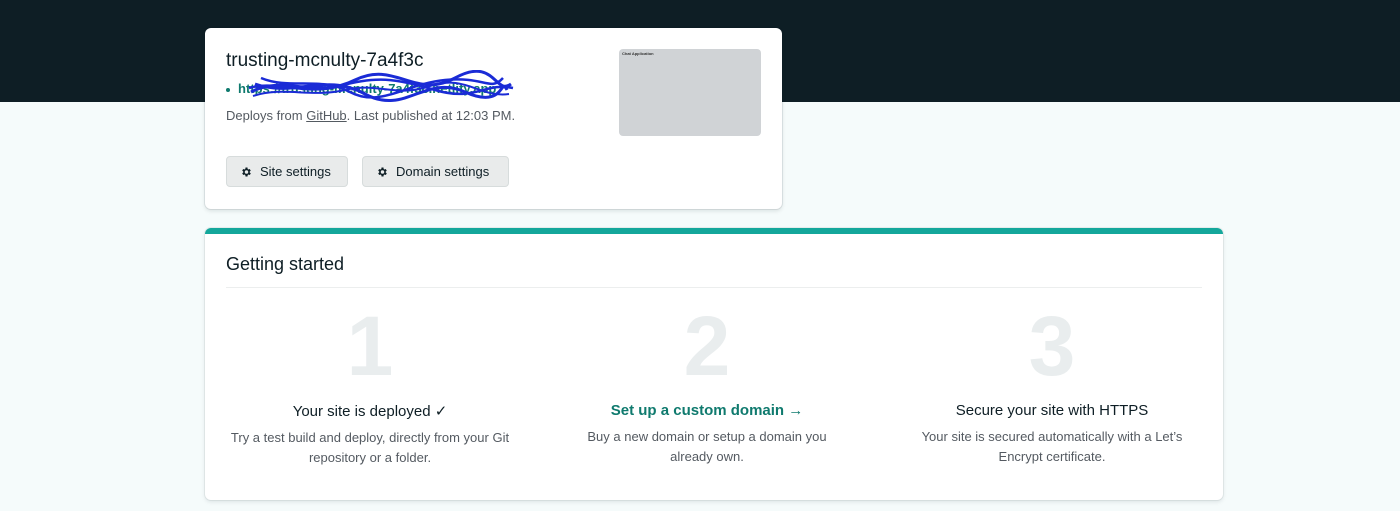 Image resolution: width=1400 pixels, height=511 pixels. I want to click on bullet-icon, so click(228, 89).